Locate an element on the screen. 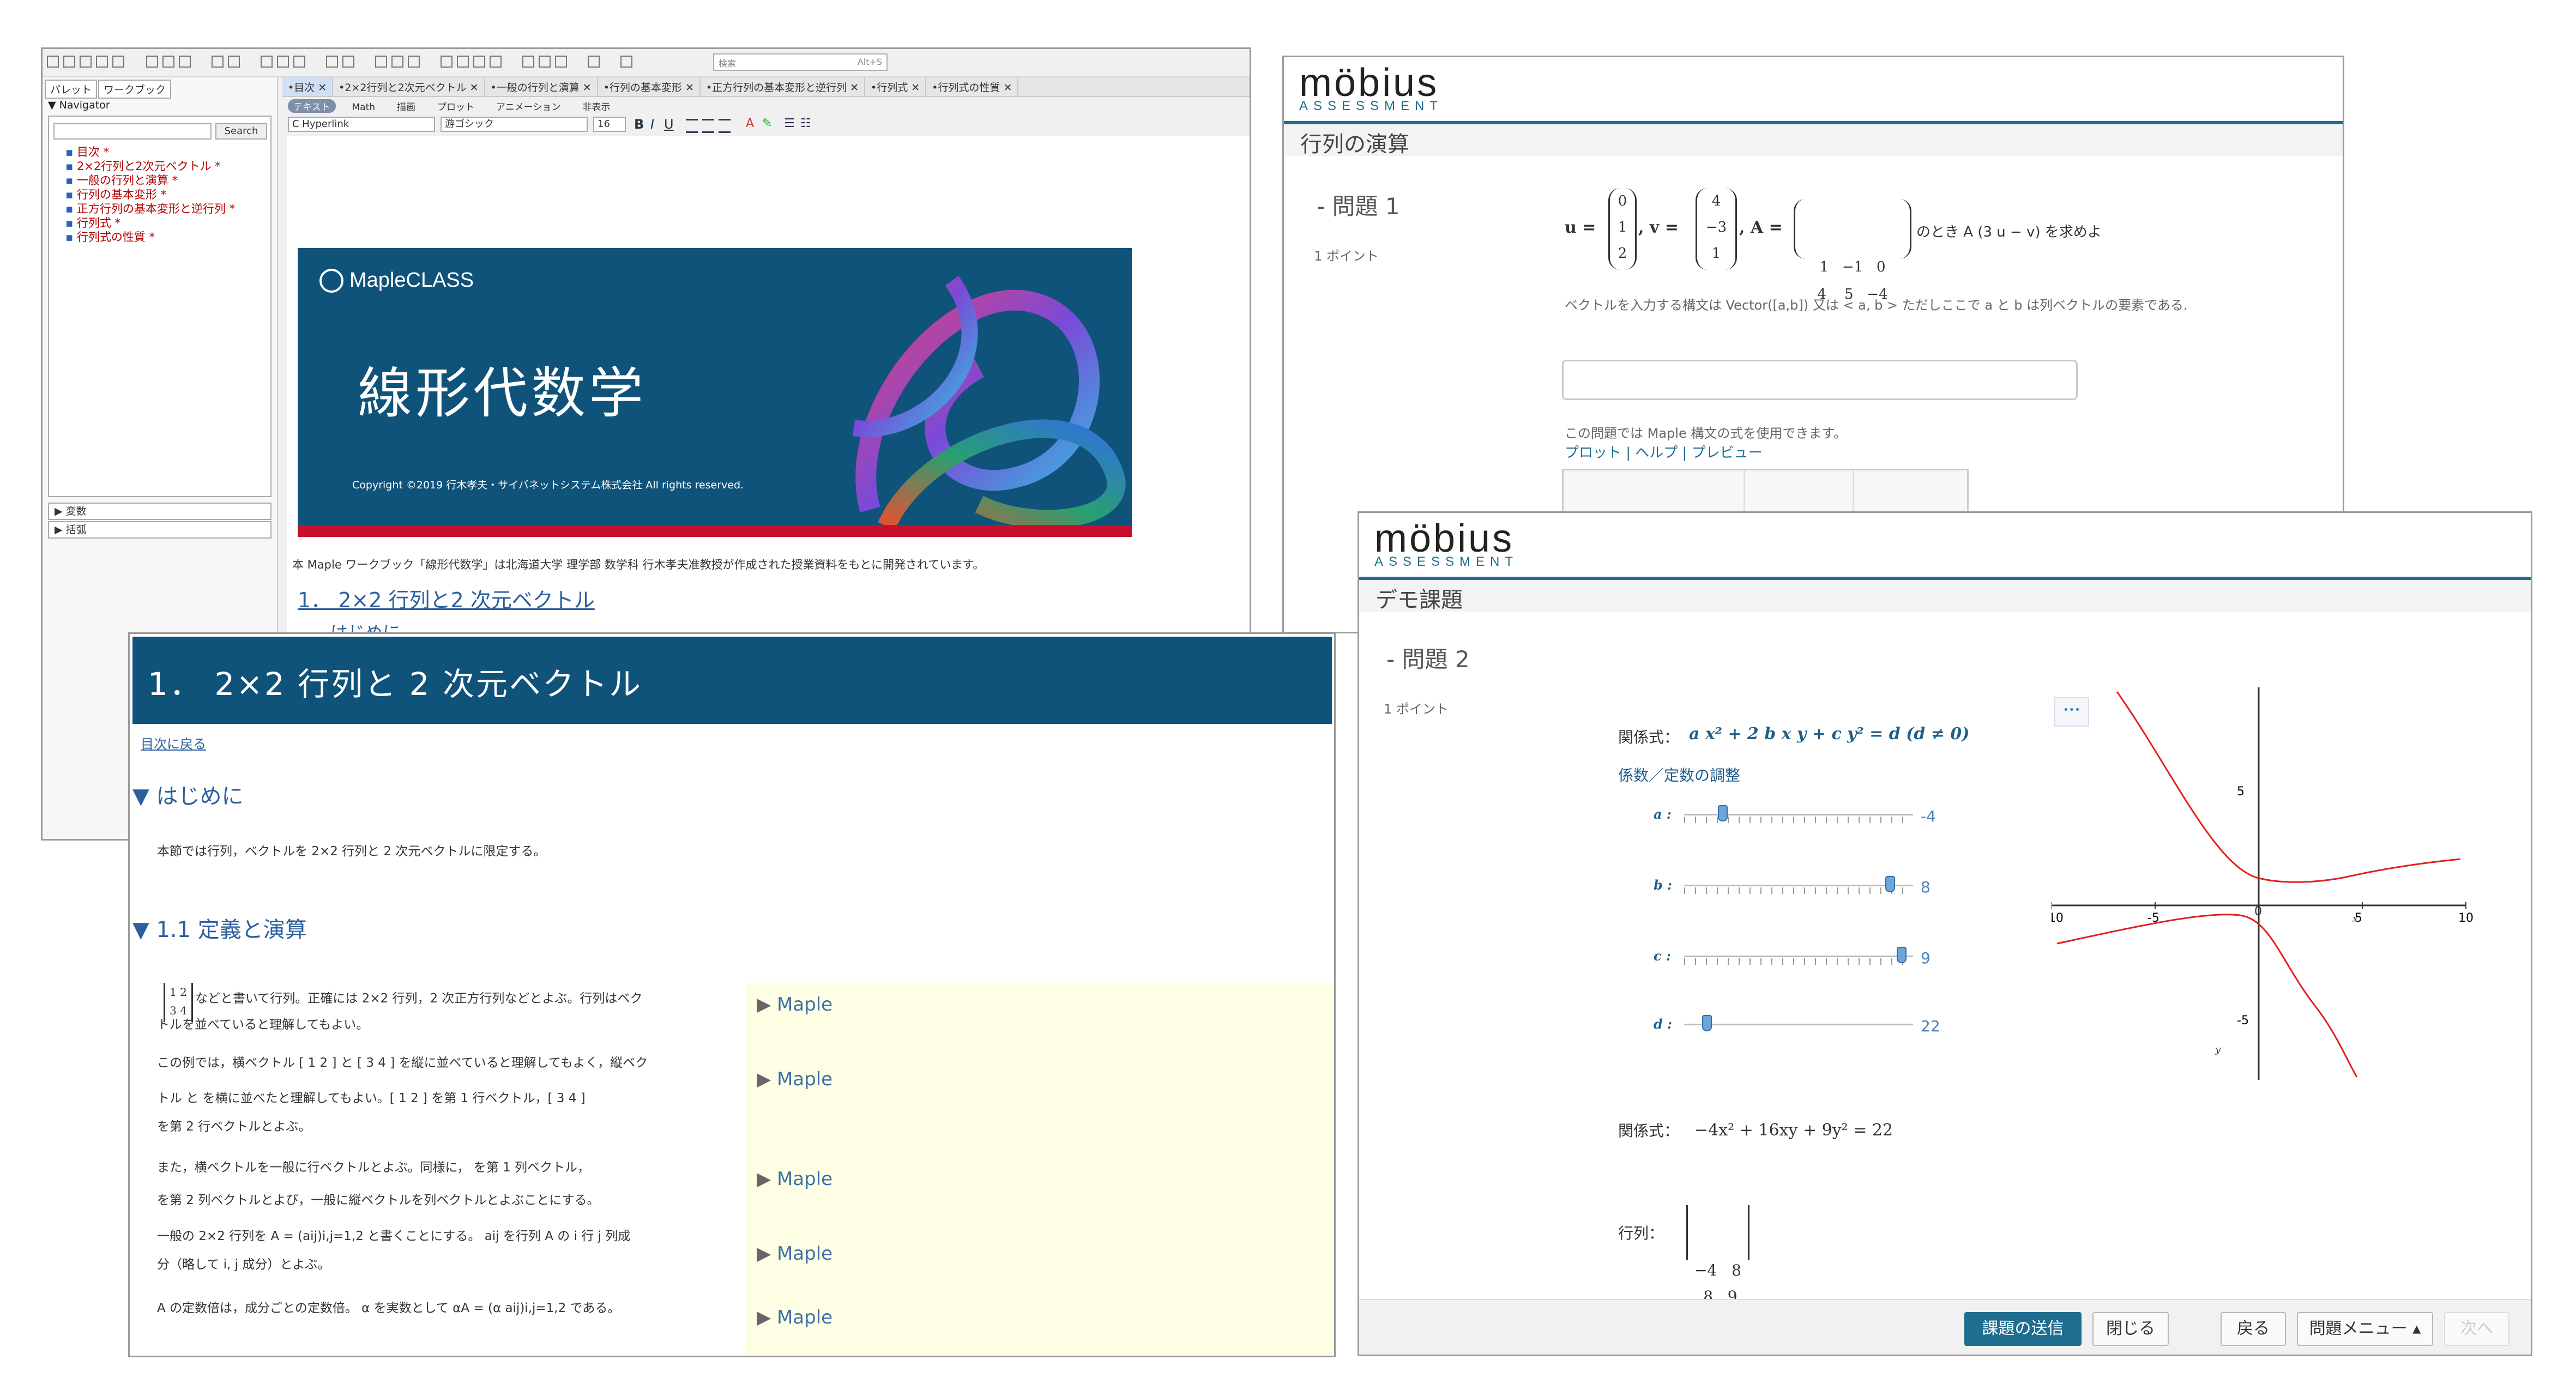 This screenshot has height=1384, width=2576. help-icon is located at coordinates (626, 62).